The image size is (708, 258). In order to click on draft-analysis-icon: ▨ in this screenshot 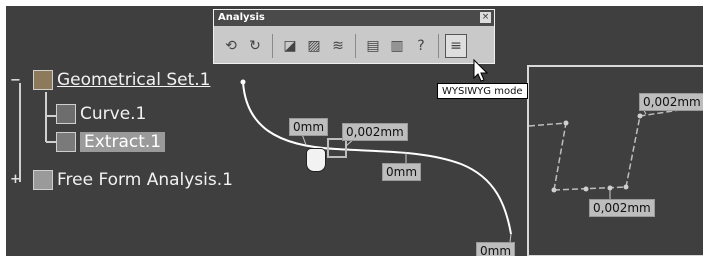, I will do `click(314, 46)`.